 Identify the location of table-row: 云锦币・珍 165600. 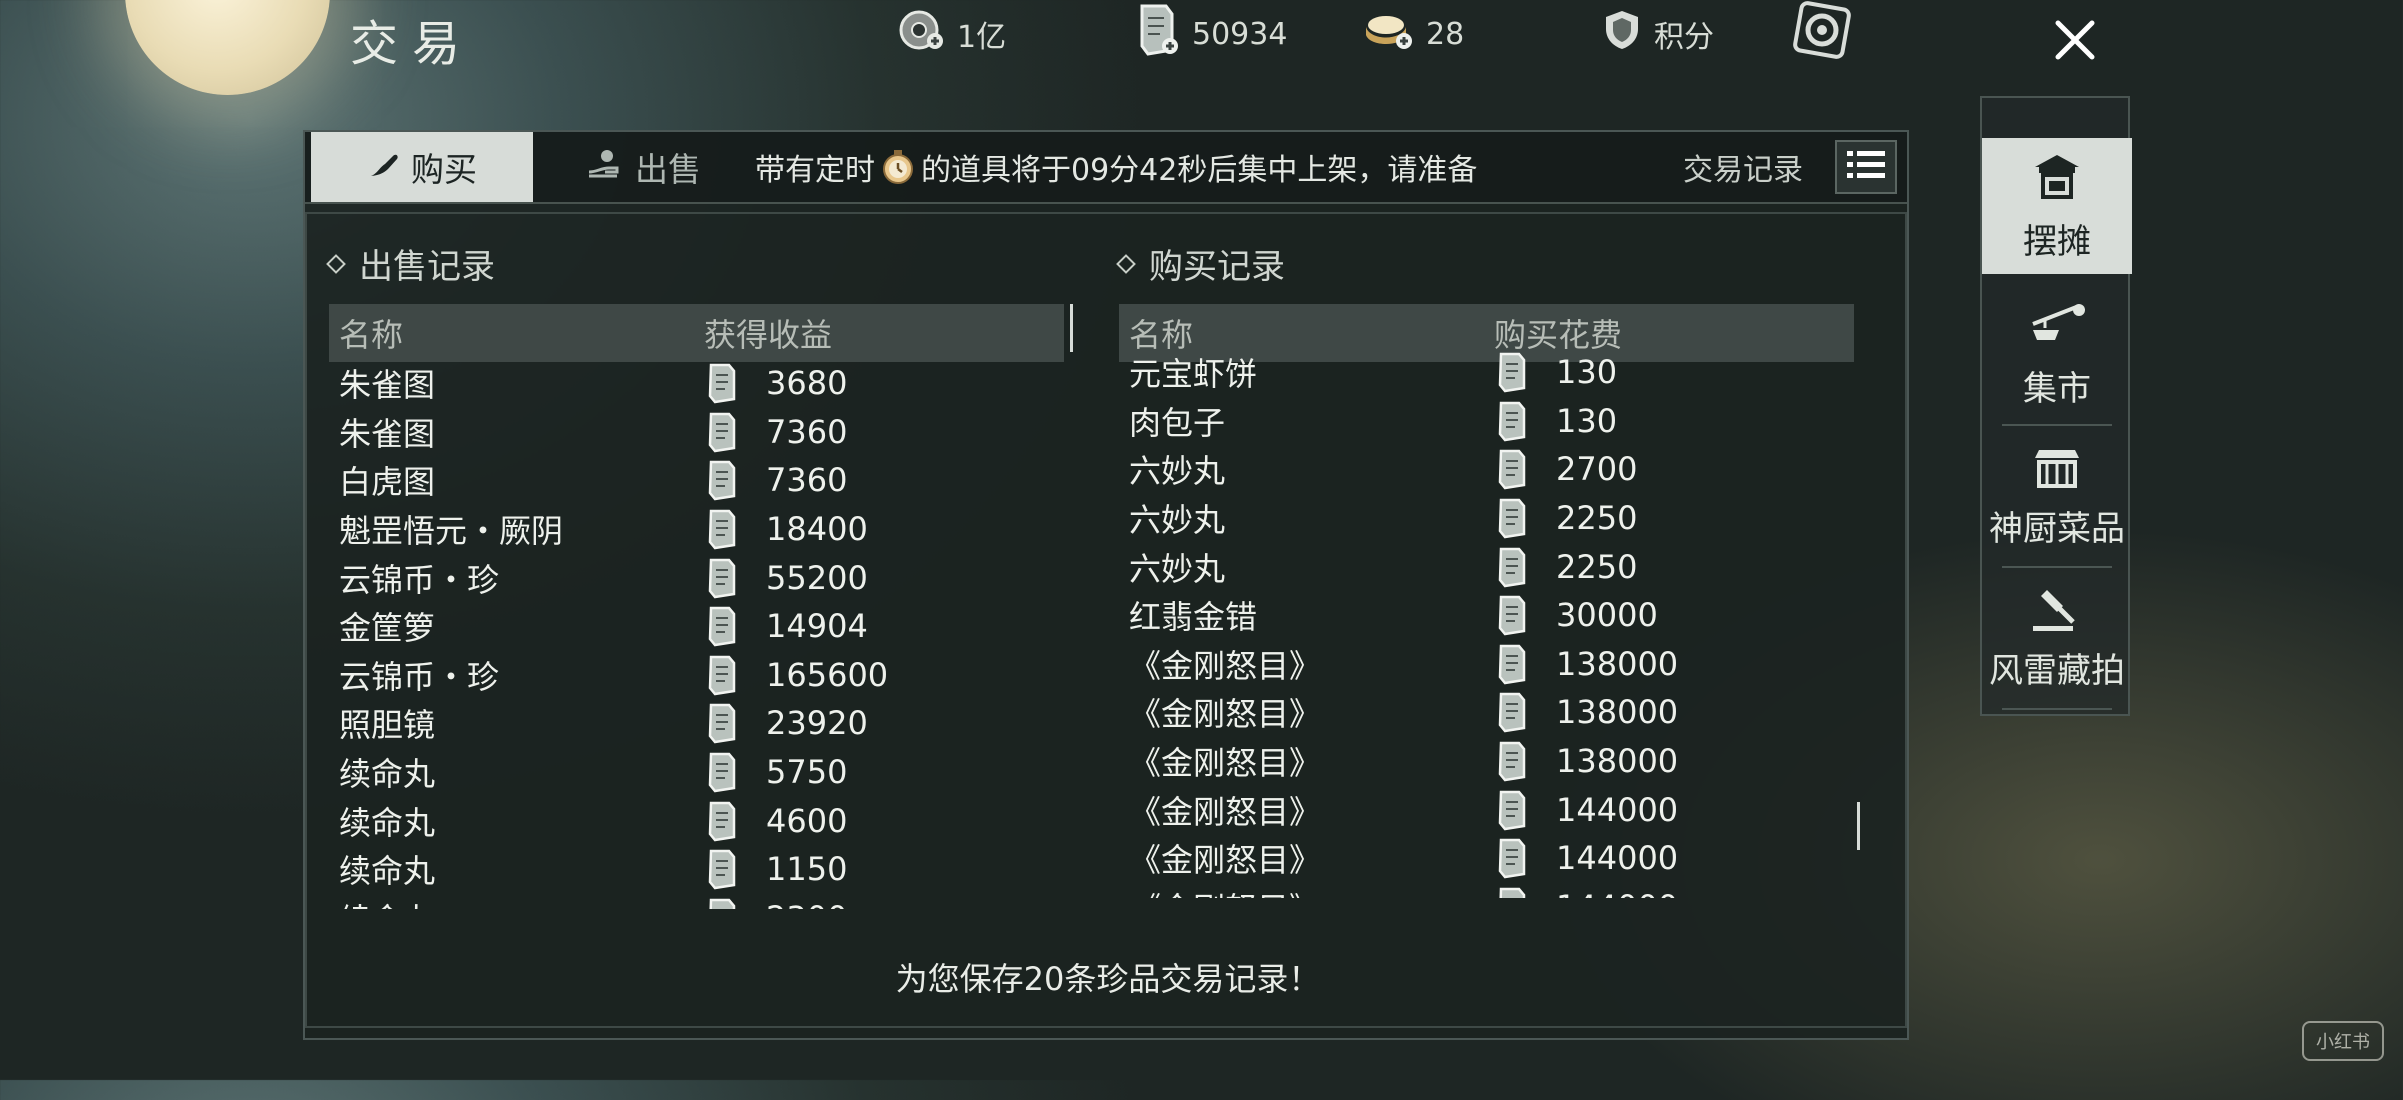
(696, 675).